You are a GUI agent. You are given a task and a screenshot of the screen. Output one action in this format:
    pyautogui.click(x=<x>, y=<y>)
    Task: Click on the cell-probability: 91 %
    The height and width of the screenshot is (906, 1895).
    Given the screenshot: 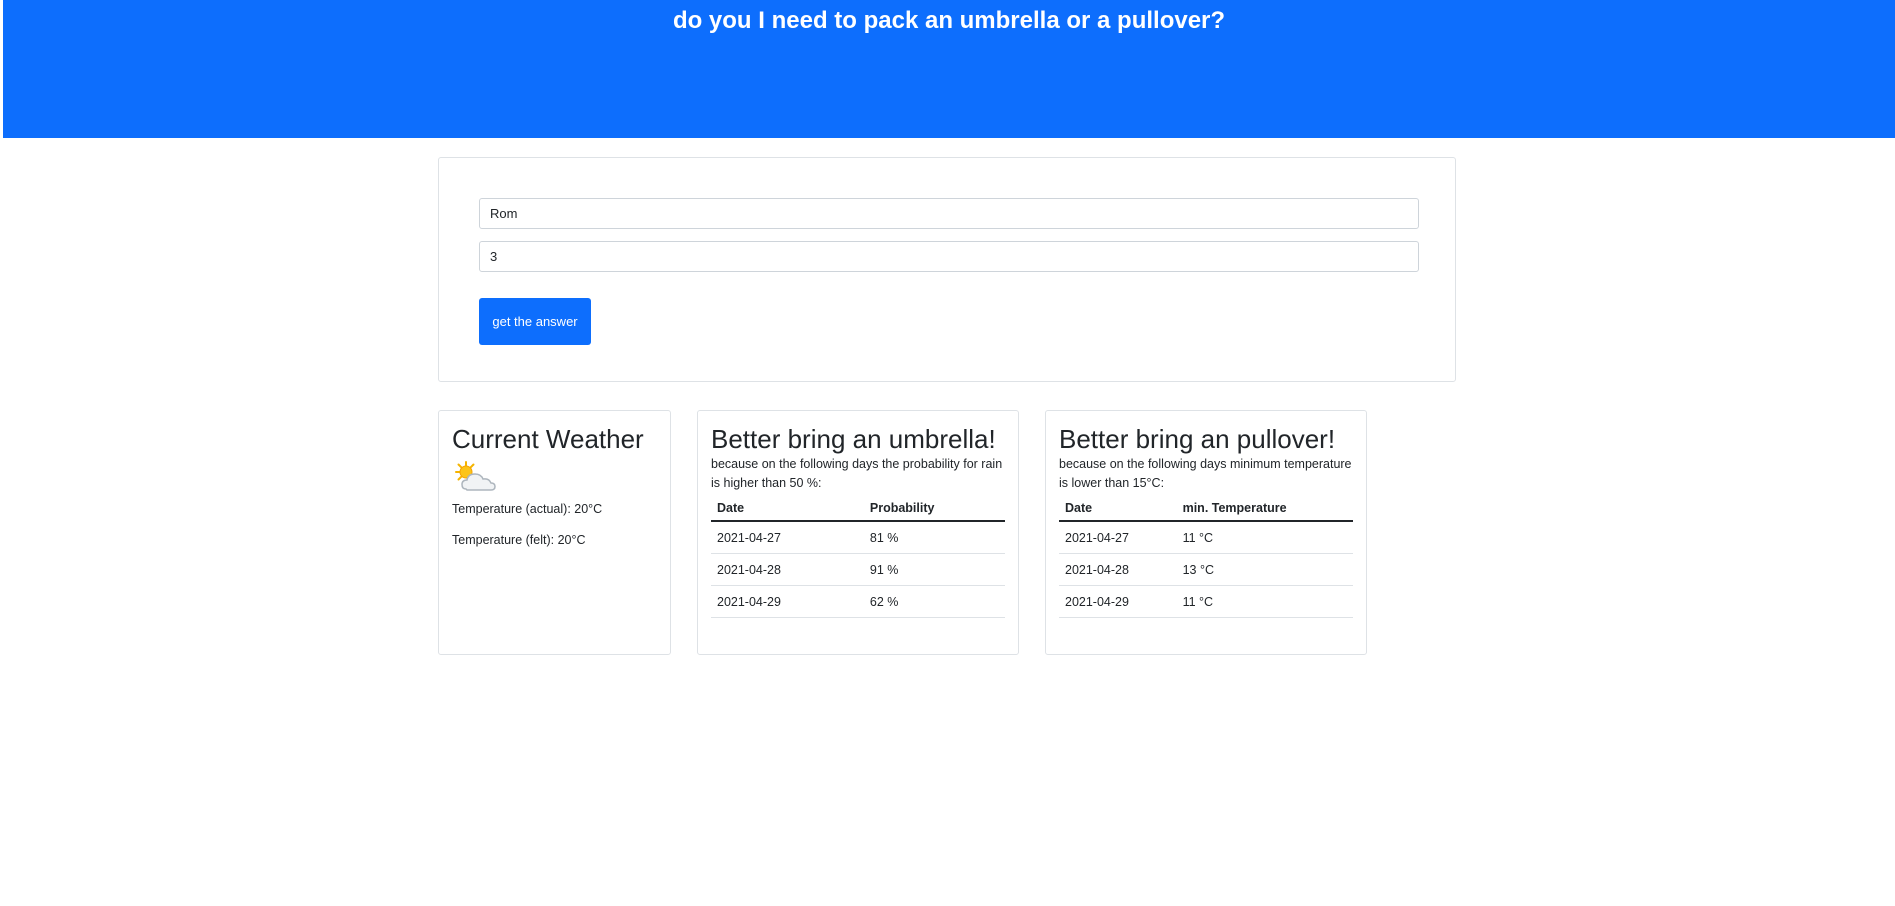 What is the action you would take?
    pyautogui.click(x=934, y=569)
    